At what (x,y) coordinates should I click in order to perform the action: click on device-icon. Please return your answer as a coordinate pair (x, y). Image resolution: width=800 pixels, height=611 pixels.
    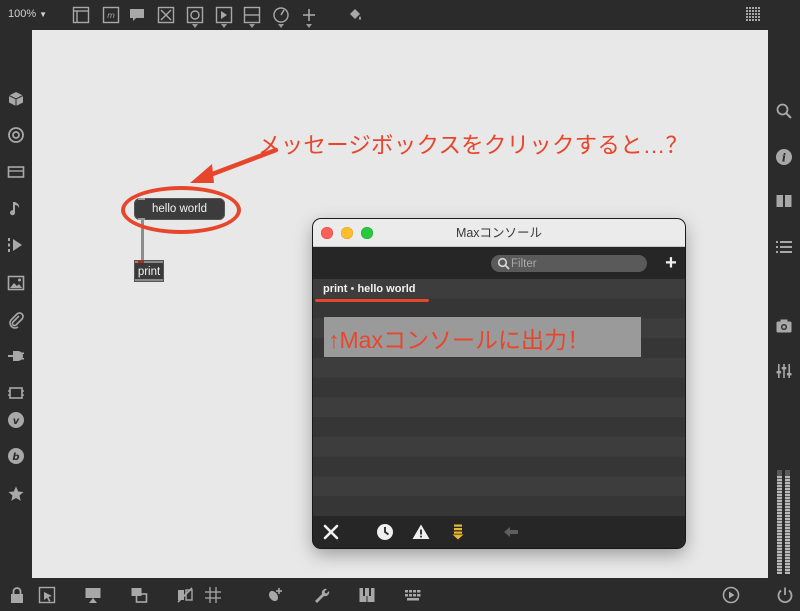
    Looking at the image, I should click on (16, 172).